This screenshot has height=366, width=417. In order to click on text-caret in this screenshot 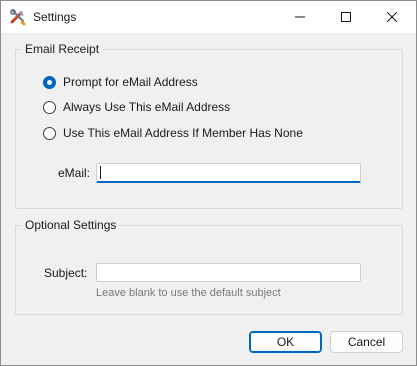, I will do `click(100, 172)`.